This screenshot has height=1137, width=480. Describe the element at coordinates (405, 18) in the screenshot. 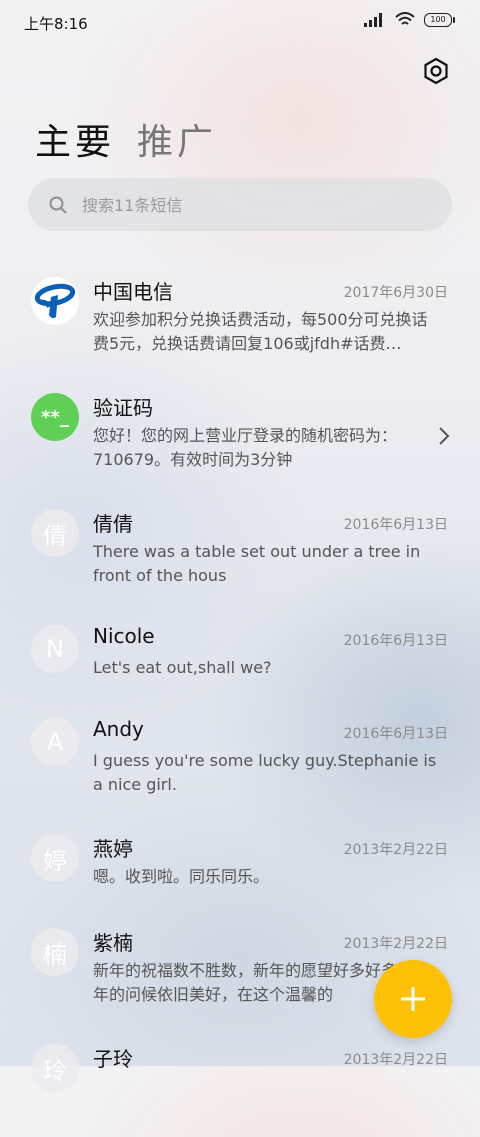

I see `wifi-icon` at that location.